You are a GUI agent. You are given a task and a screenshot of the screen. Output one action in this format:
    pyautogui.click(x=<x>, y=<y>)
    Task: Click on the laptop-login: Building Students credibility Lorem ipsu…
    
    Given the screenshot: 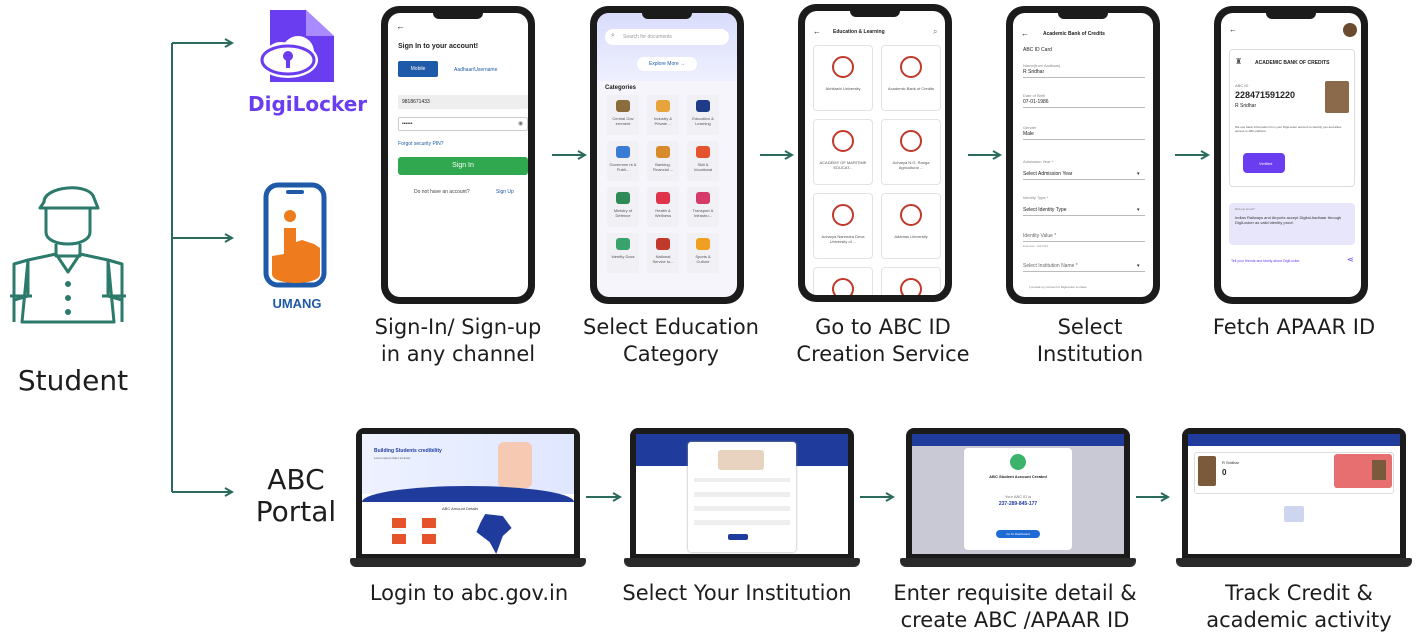 What is the action you would take?
    pyautogui.click(x=468, y=499)
    